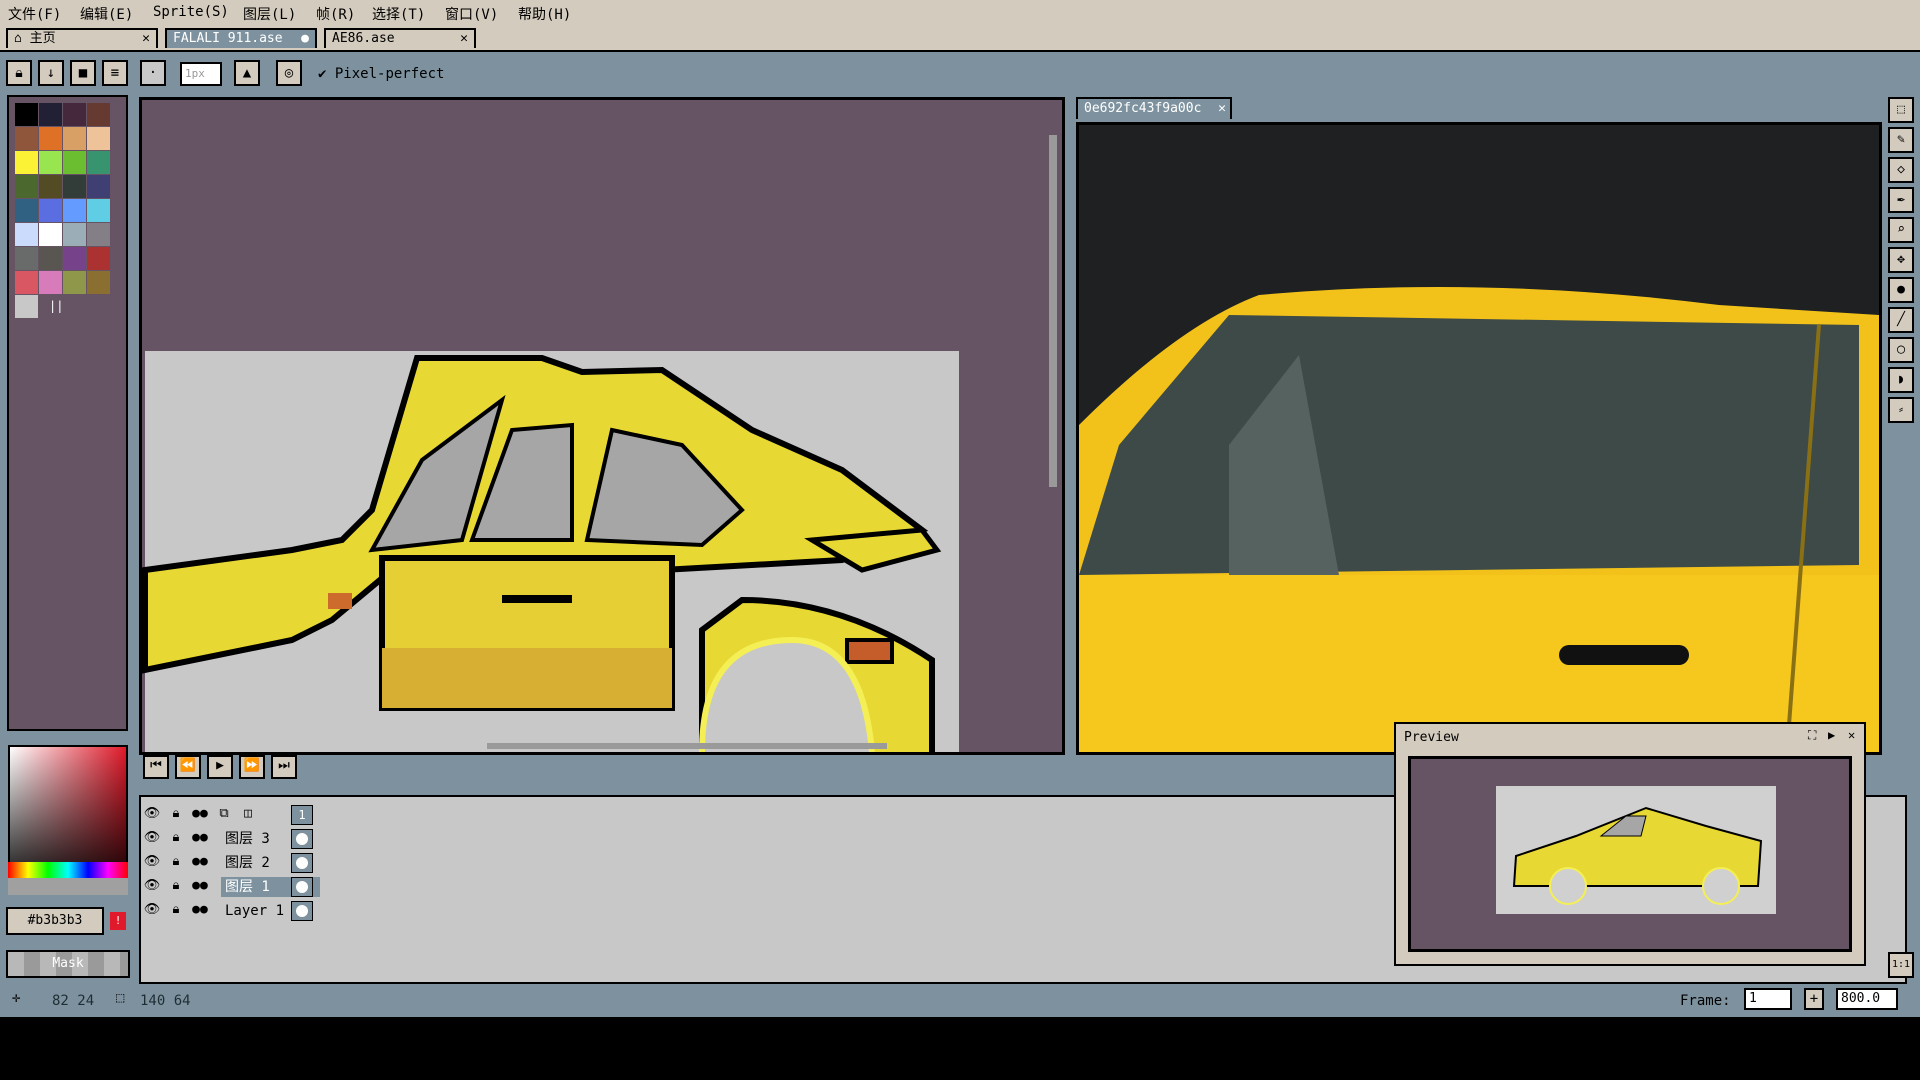 The height and width of the screenshot is (1080, 1920). What do you see at coordinates (1901, 140) in the screenshot?
I see `pencil-icon: ✎` at bounding box center [1901, 140].